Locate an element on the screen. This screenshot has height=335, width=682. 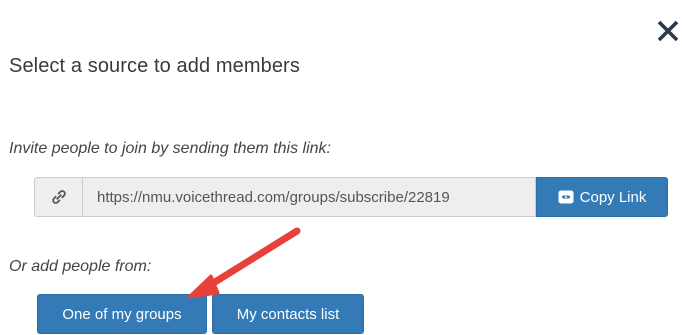
my-contacts-label: My contacts list is located at coordinates (288, 314).